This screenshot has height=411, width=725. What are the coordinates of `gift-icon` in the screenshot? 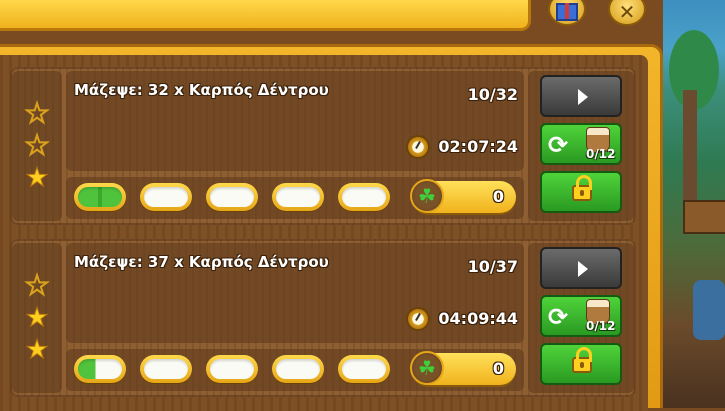 It's located at (567, 13).